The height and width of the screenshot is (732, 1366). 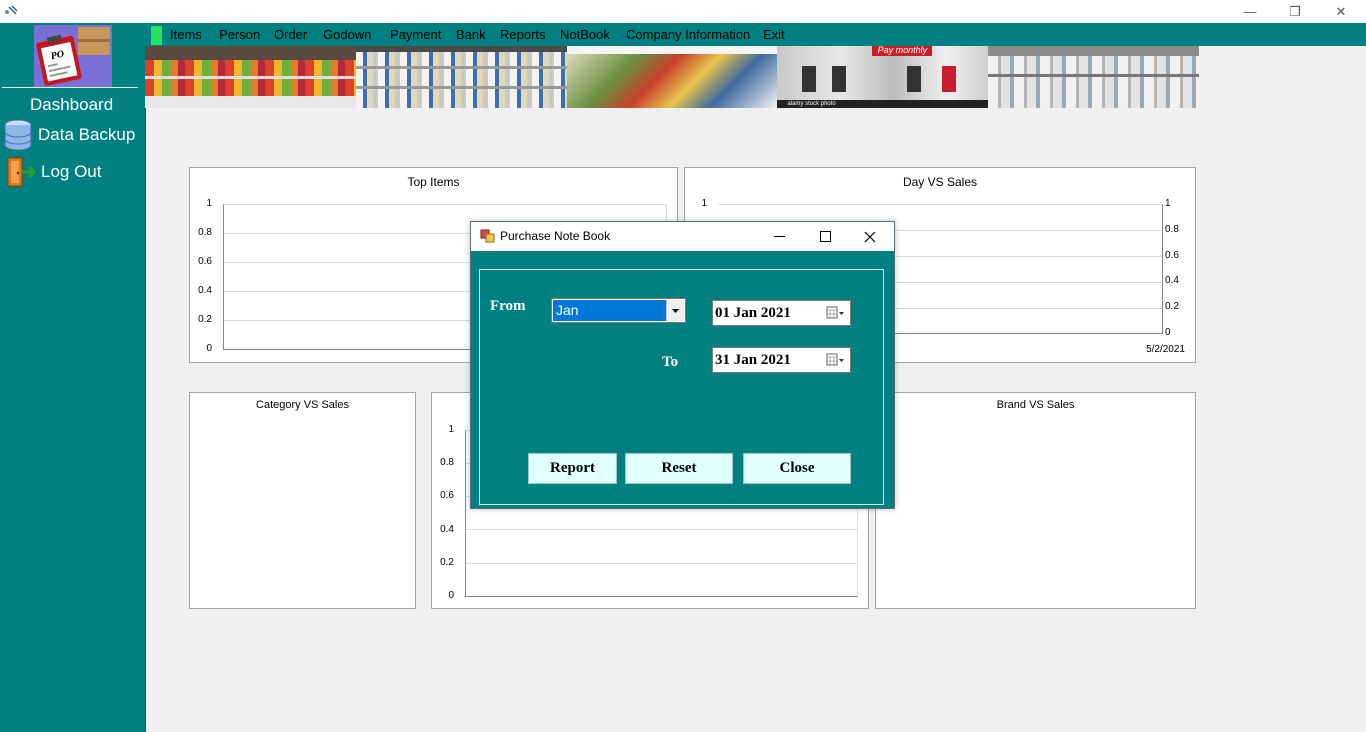 I want to click on dialog-close-button, so click(x=870, y=236).